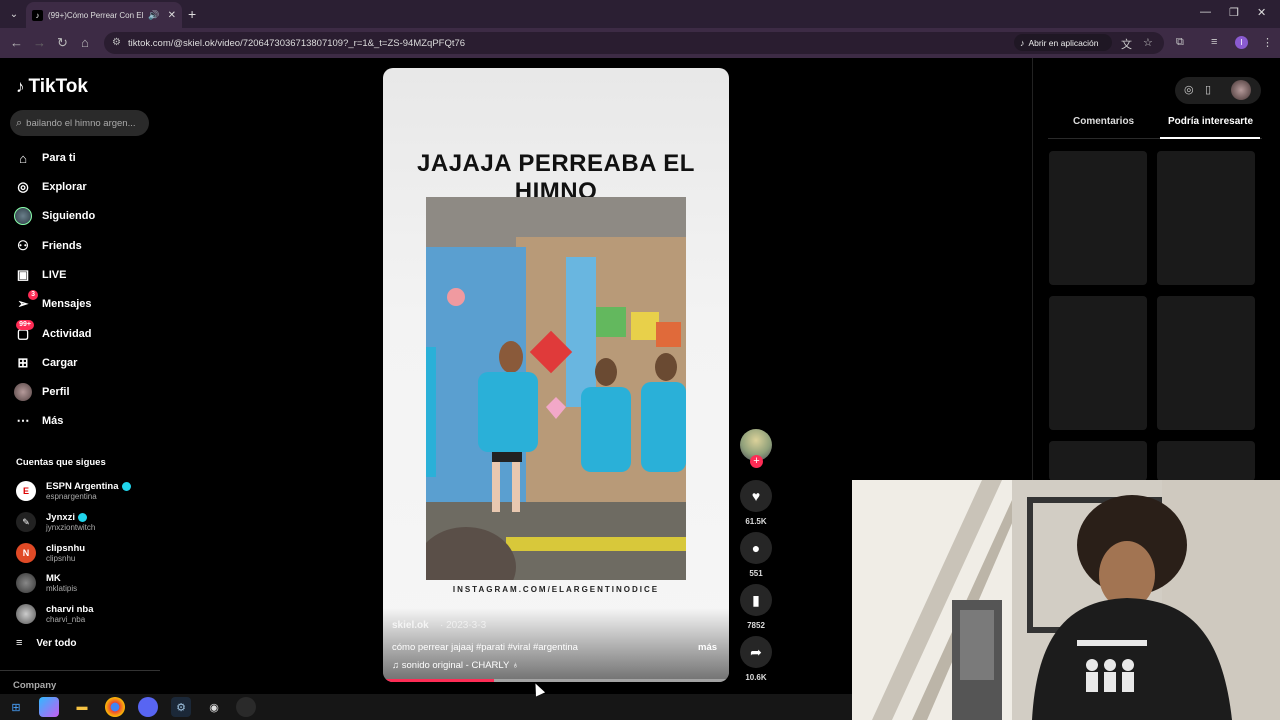  I want to click on share-count: 10.6K, so click(756, 677).